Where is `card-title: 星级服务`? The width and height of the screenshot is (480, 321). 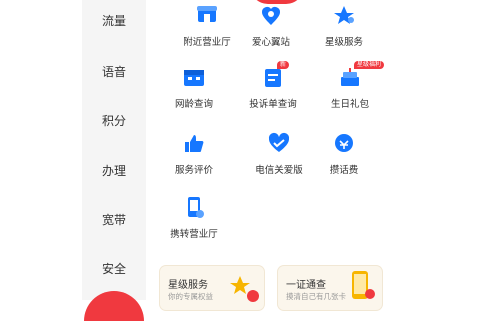 card-title: 星级服务 is located at coordinates (188, 285).